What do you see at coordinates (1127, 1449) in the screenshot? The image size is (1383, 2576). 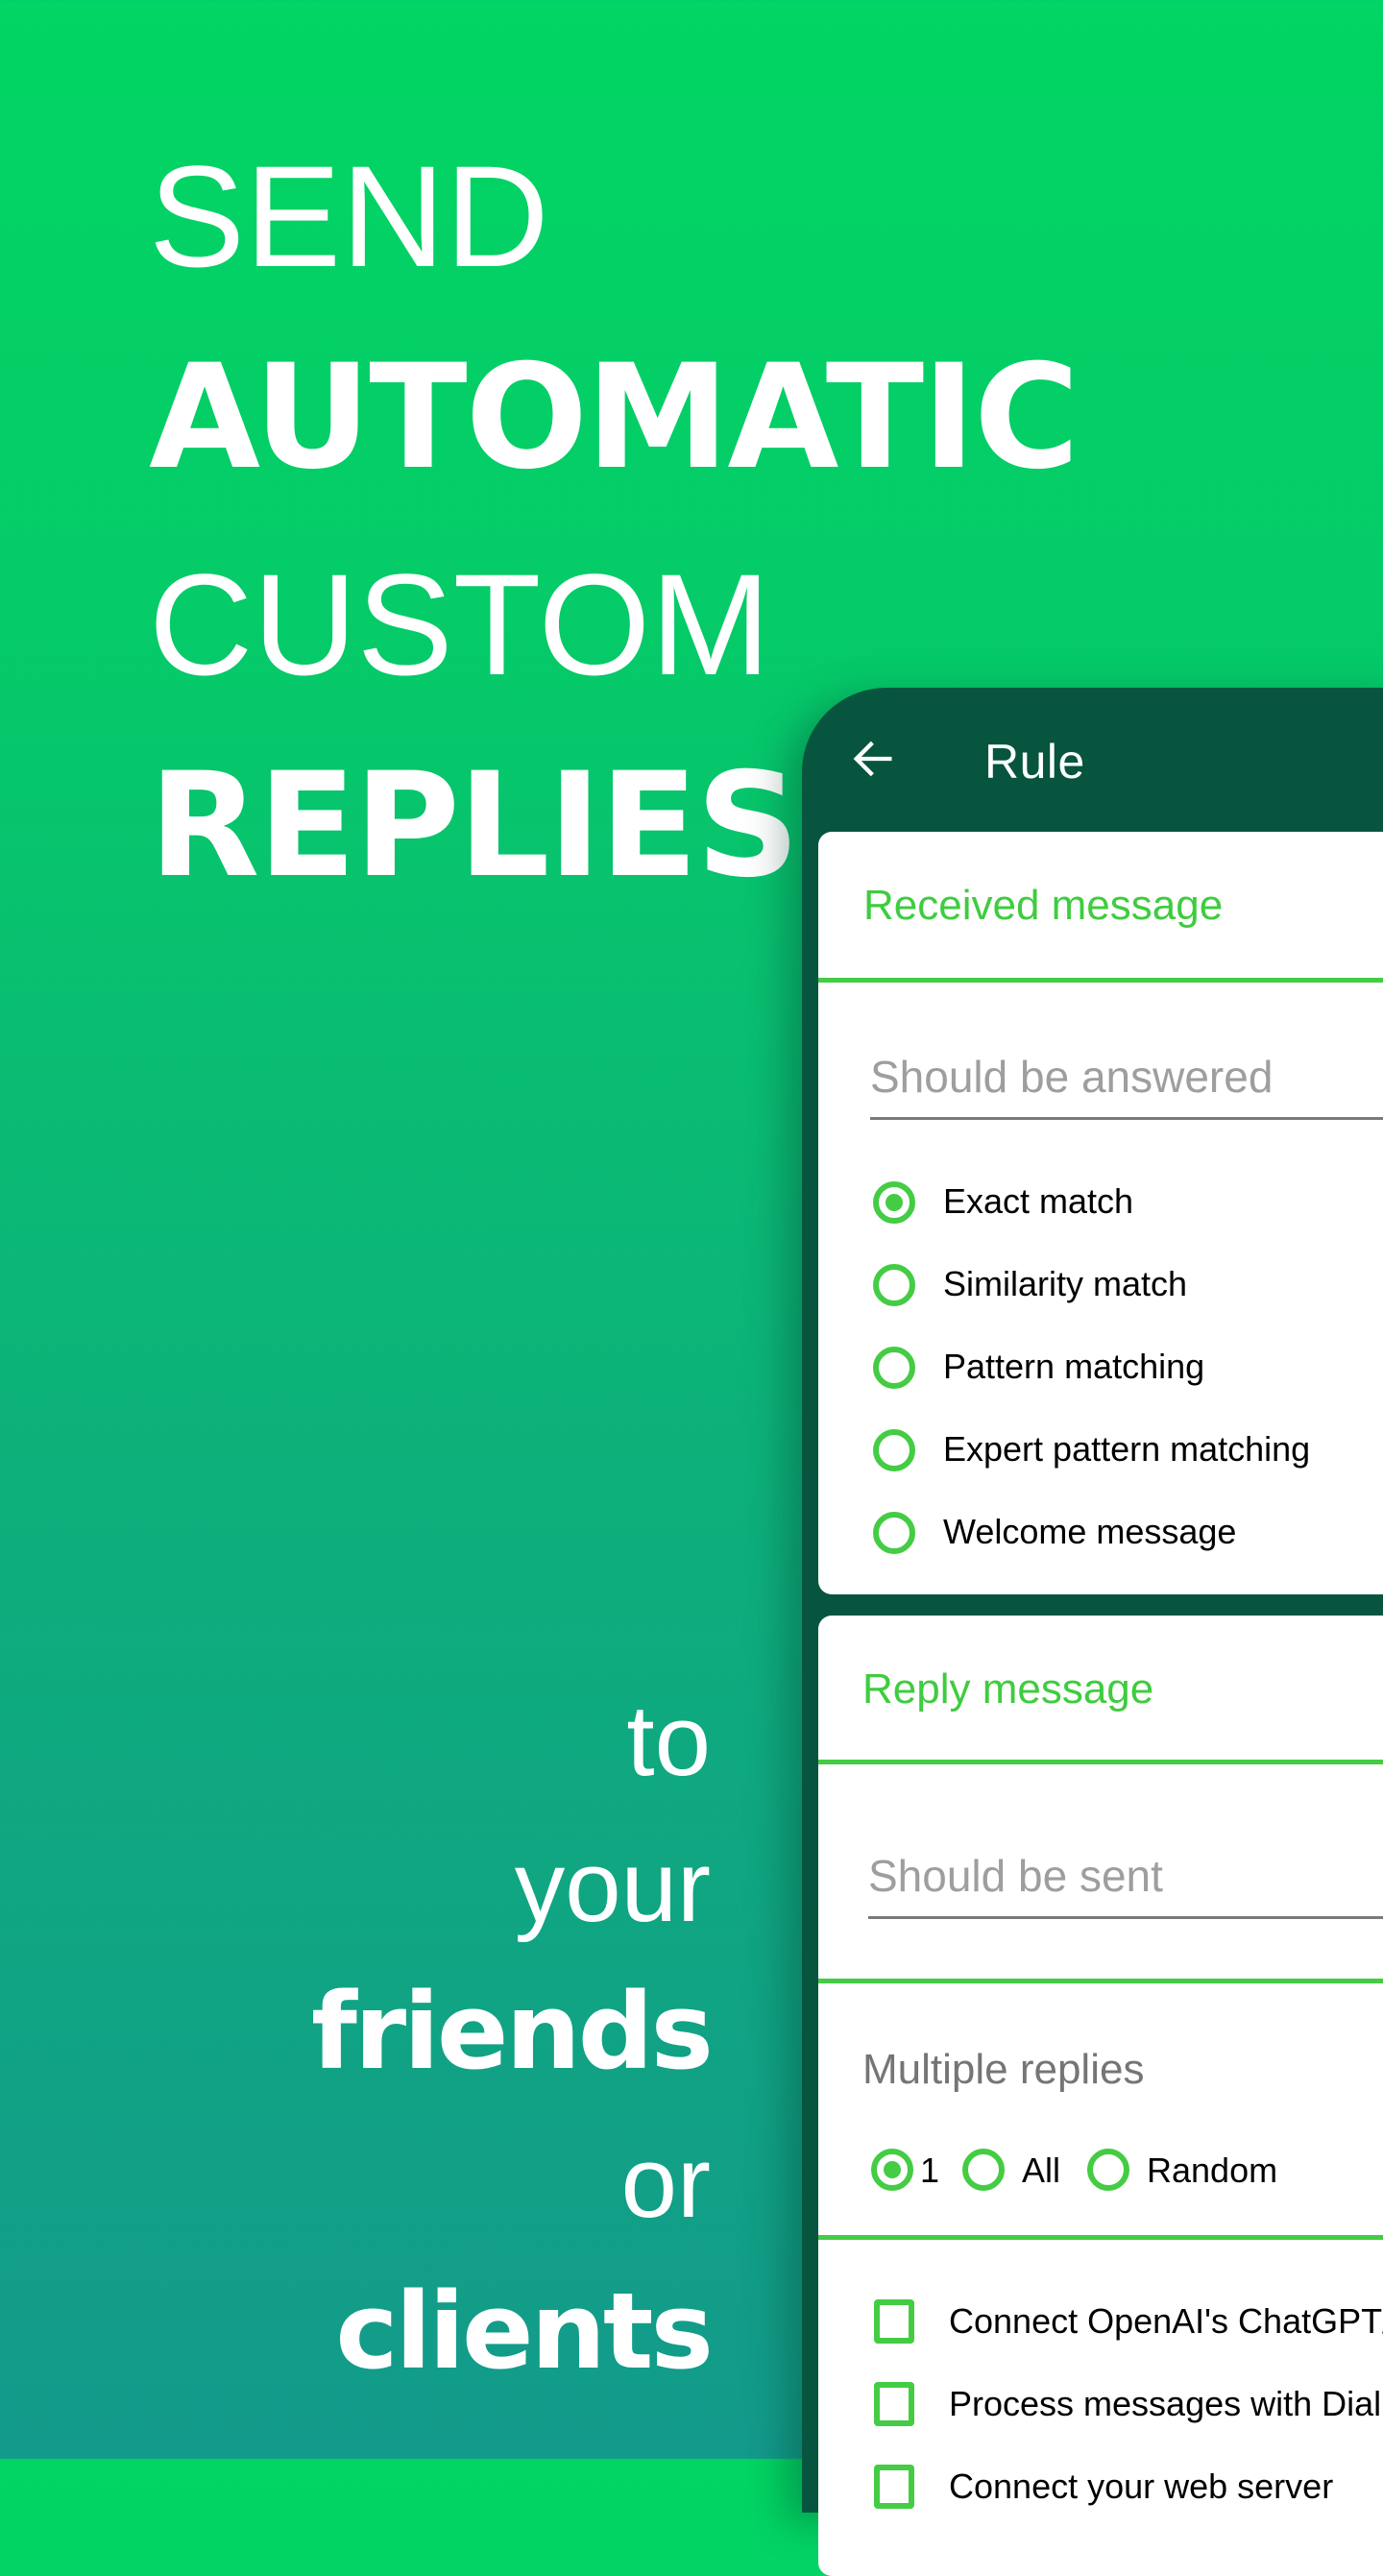 I see `radio-label: Expert pattern matching` at bounding box center [1127, 1449].